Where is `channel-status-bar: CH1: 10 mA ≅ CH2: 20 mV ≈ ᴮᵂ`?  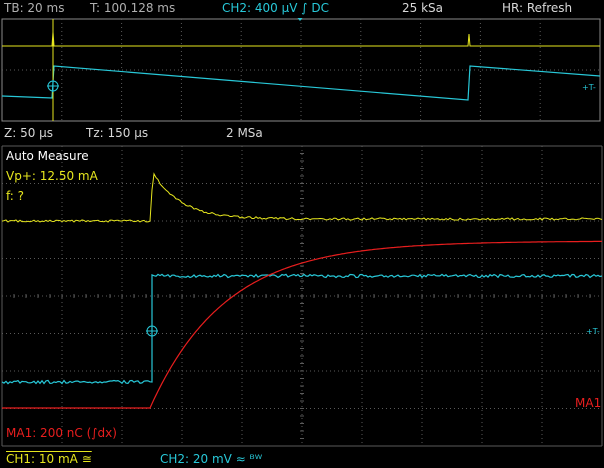 channel-status-bar: CH1: 10 mA ≅ CH2: 20 mV ≈ ᴮᵂ is located at coordinates (302, 459).